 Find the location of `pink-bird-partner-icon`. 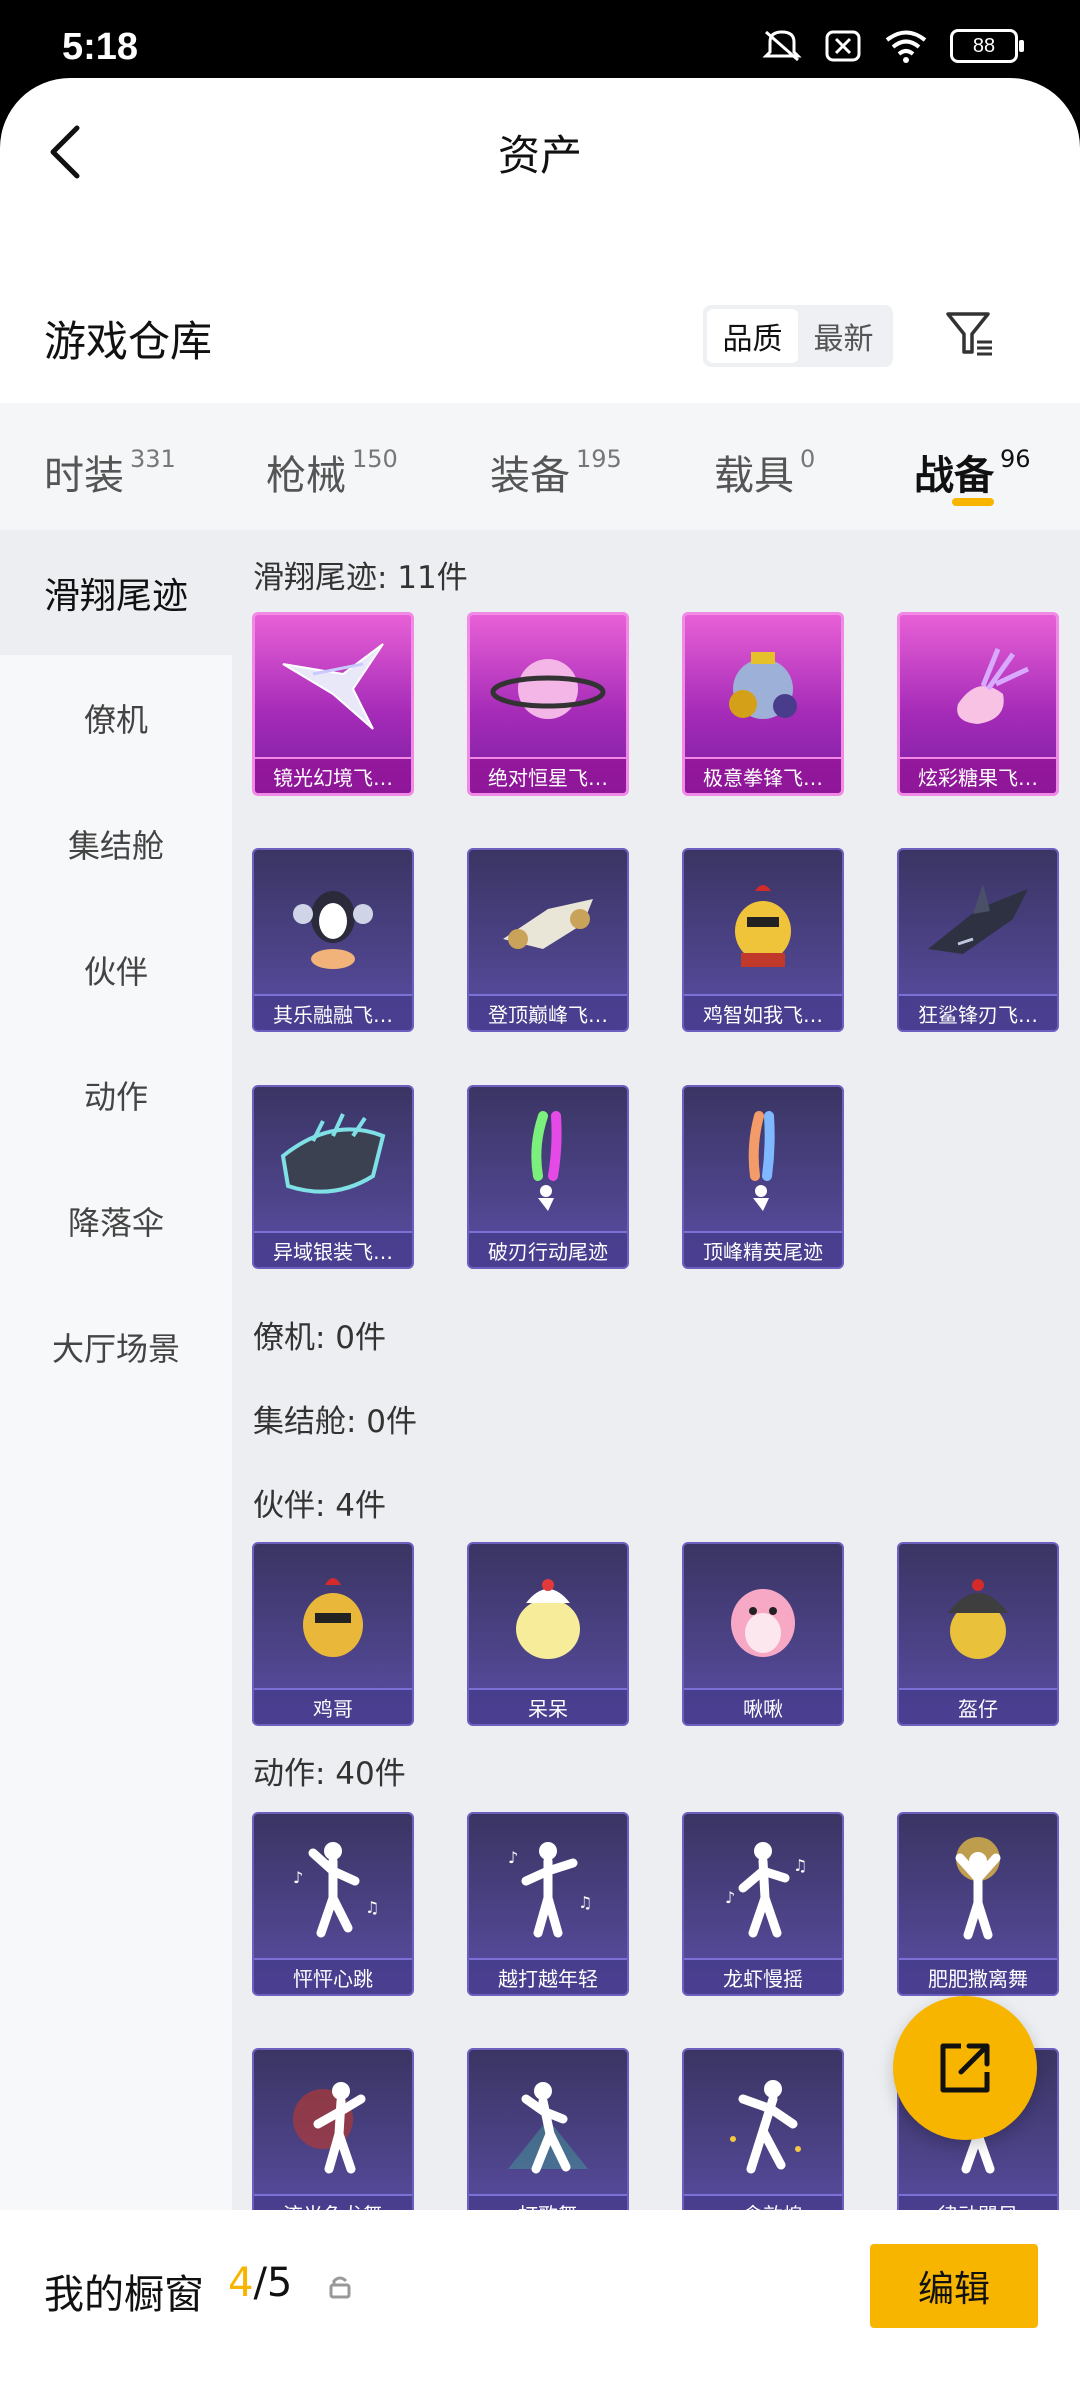

pink-bird-partner-icon is located at coordinates (763, 1618).